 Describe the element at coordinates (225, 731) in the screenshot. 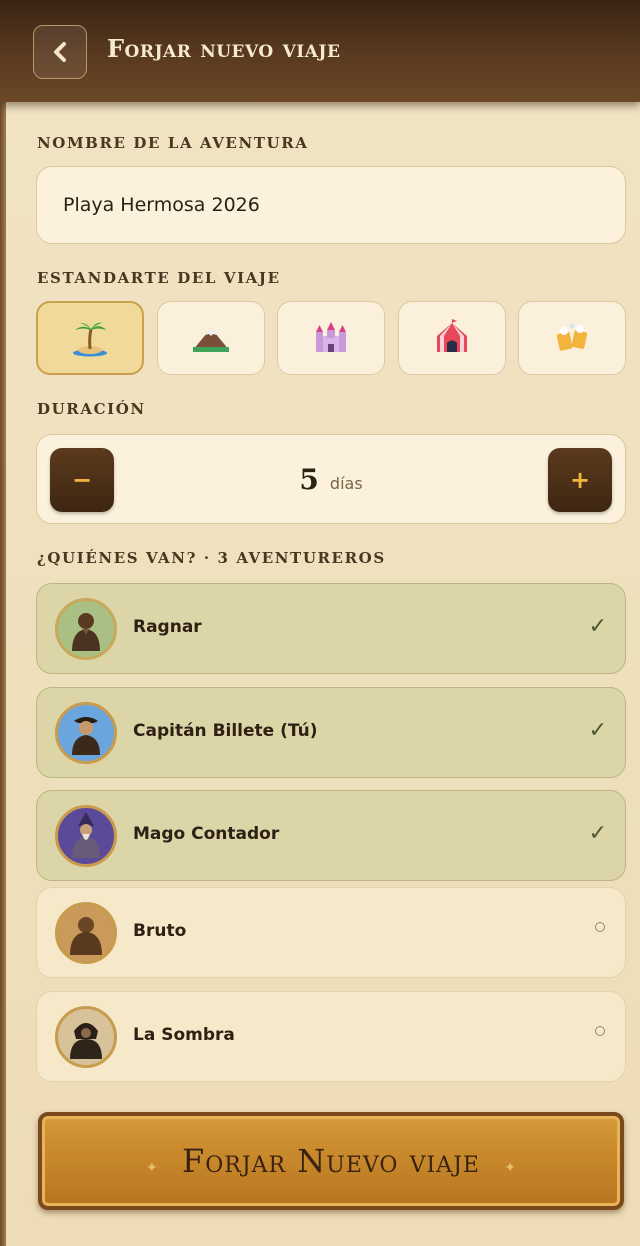

I see `member-name: Capitán Billete (Tú)` at that location.